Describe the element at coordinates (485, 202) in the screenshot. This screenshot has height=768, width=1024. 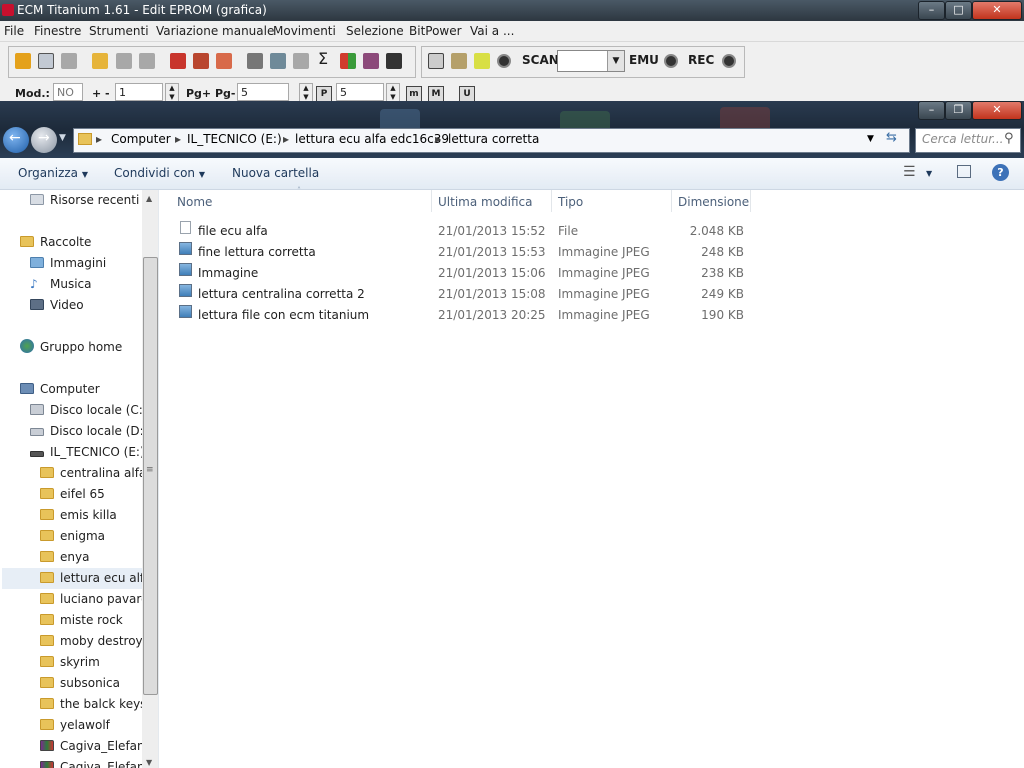
I see `column-header-modified: Ultima modifica` at that location.